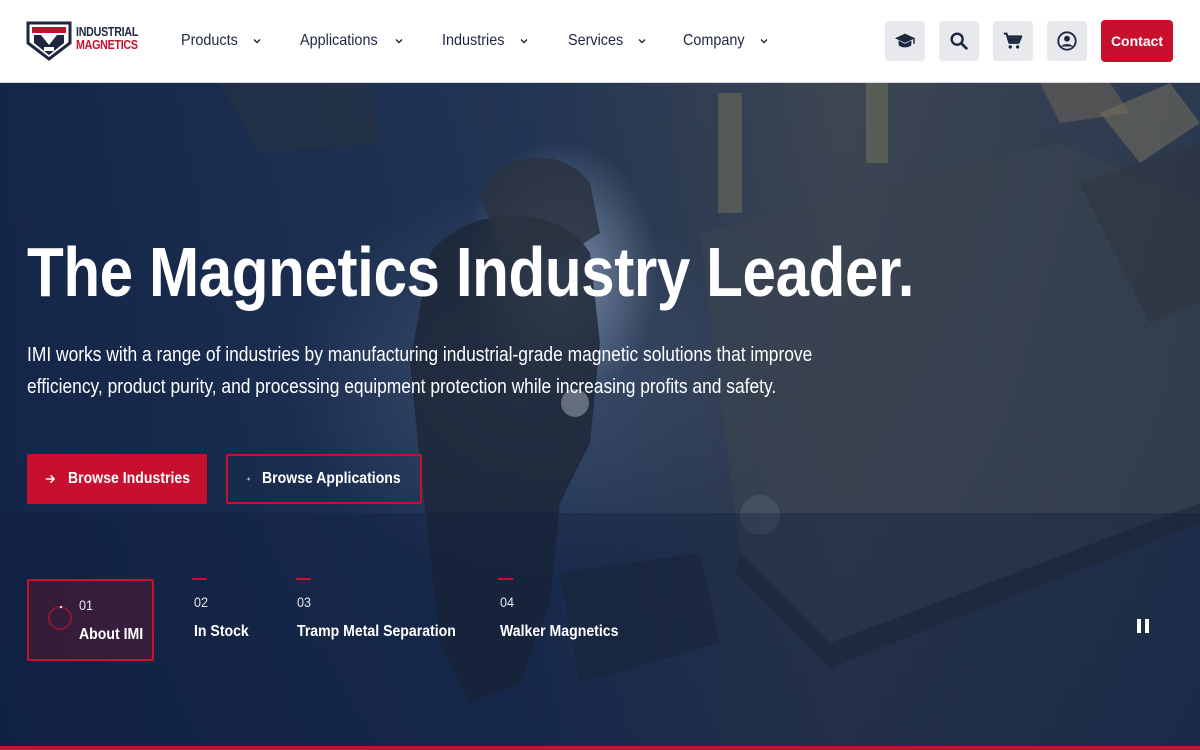  I want to click on cart-icon, so click(1013, 40).